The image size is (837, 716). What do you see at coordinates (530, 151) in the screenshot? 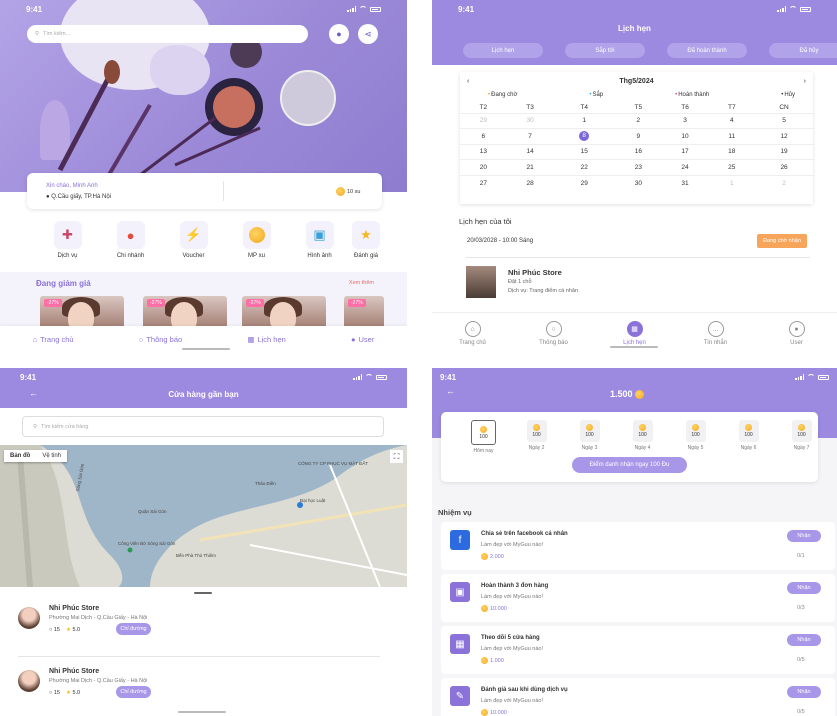
I see `calendar-day: 14` at bounding box center [530, 151].